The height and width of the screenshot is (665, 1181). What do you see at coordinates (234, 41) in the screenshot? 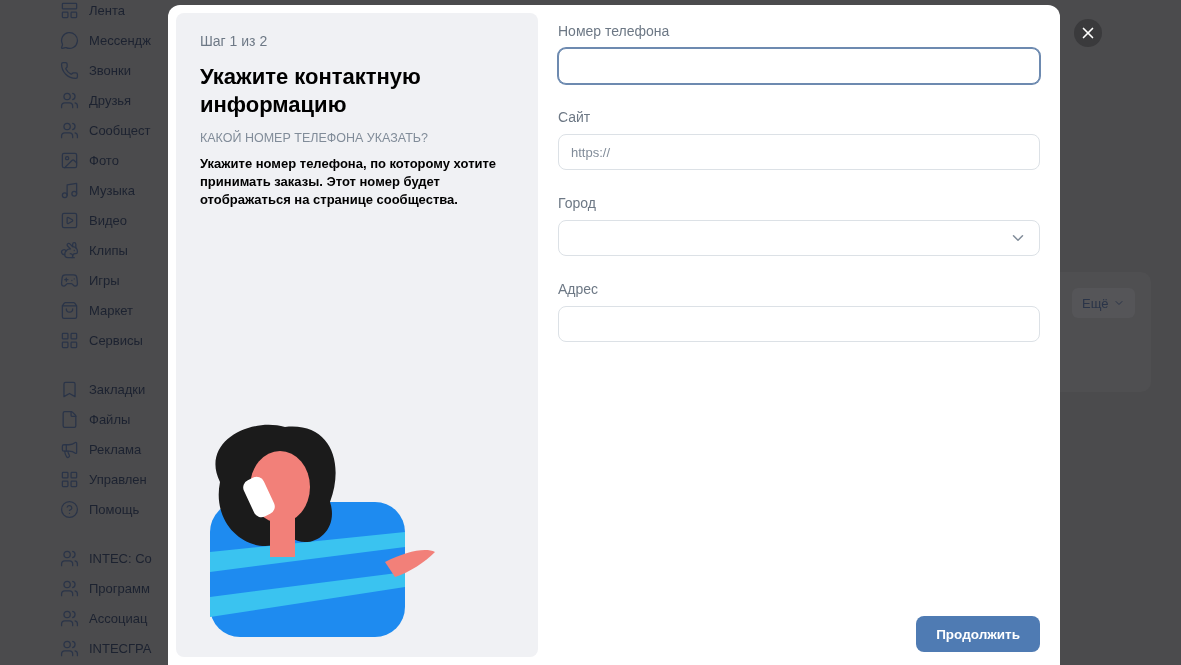
I see `step-indicator: Шаг 1 из 2` at bounding box center [234, 41].